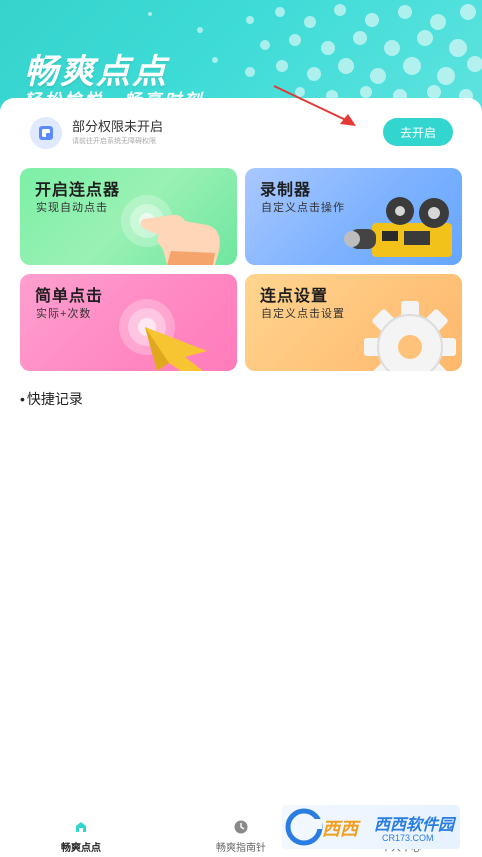 This screenshot has height=857, width=482. What do you see at coordinates (408, 838) in the screenshot?
I see `watermark-domain: CR173.COM` at bounding box center [408, 838].